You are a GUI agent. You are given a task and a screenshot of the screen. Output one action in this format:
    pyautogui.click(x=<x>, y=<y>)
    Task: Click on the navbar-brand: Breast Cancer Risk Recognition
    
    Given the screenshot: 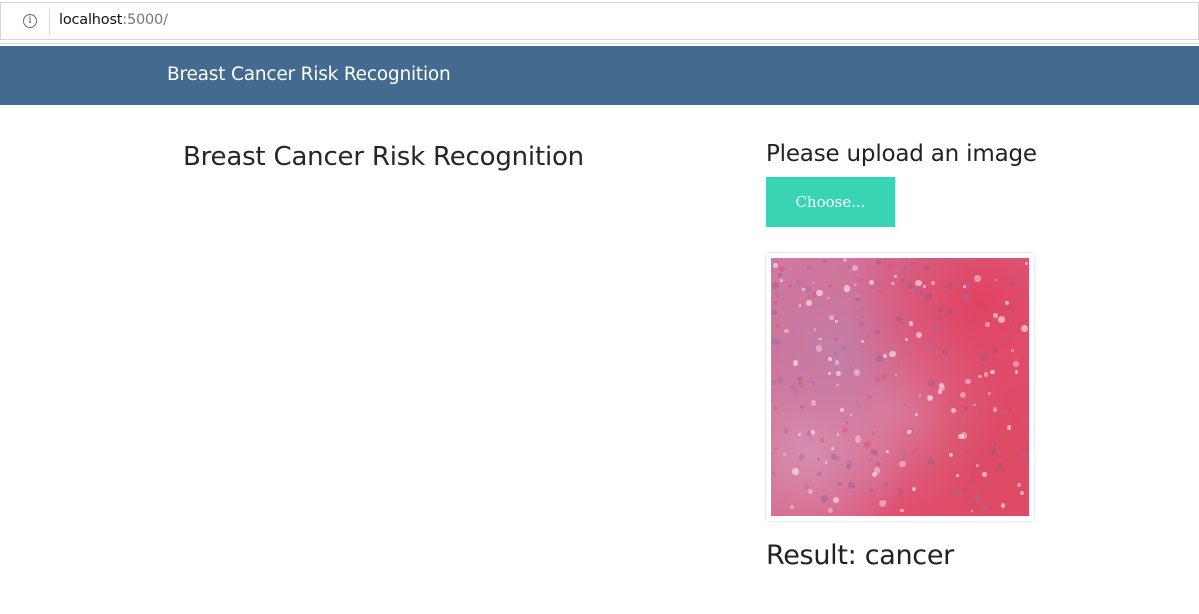 What is the action you would take?
    pyautogui.click(x=309, y=74)
    